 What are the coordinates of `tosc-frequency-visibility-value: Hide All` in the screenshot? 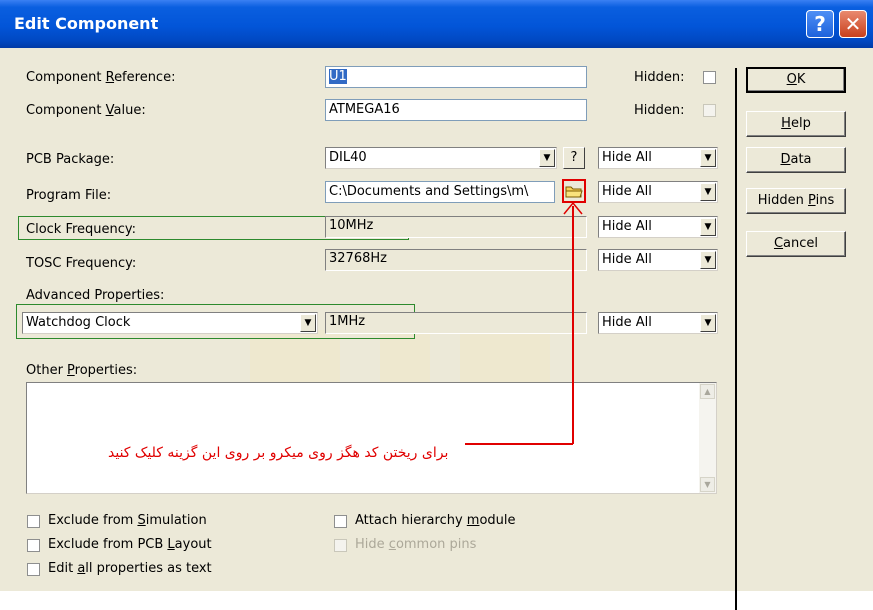 It's located at (627, 259).